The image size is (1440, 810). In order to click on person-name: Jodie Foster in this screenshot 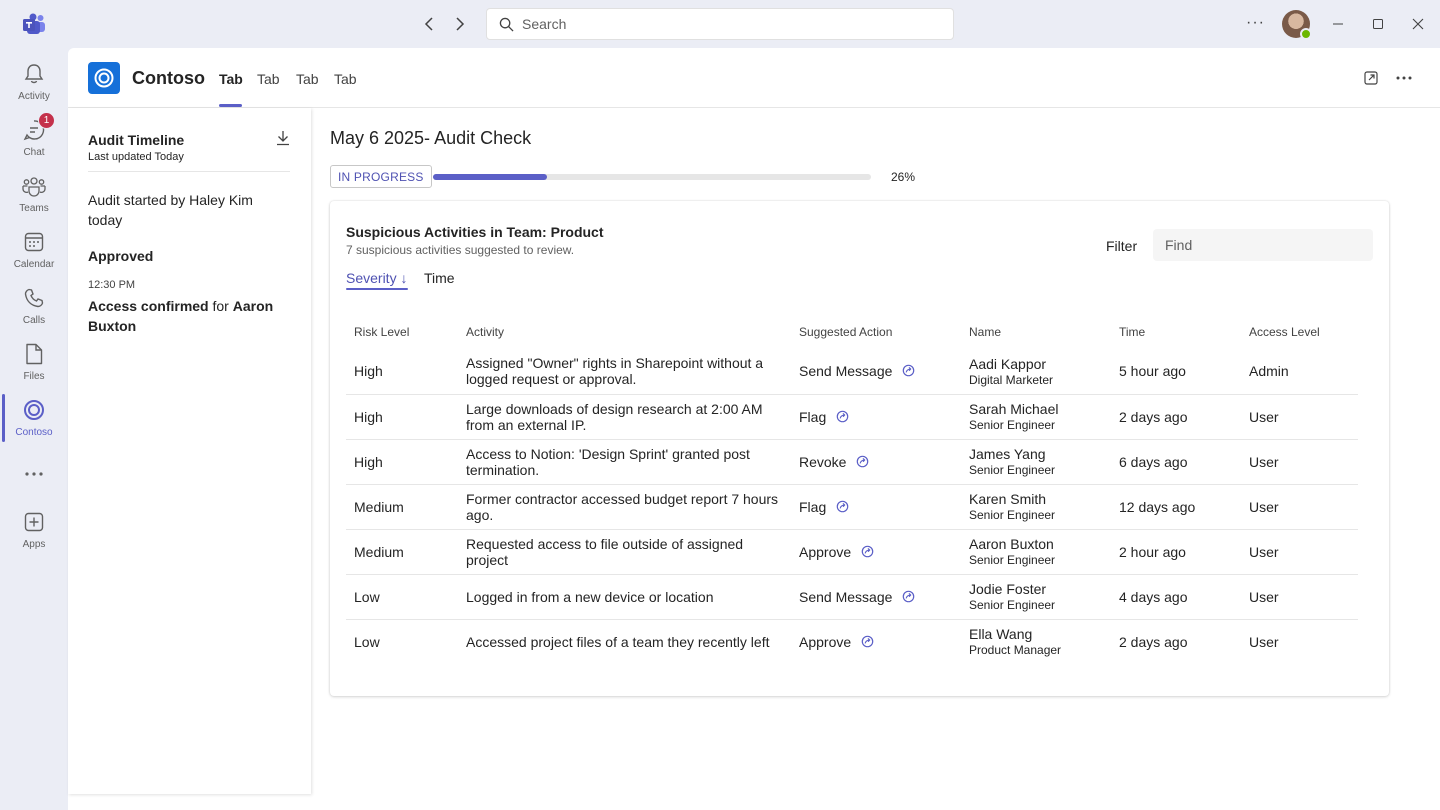, I will do `click(1040, 589)`.